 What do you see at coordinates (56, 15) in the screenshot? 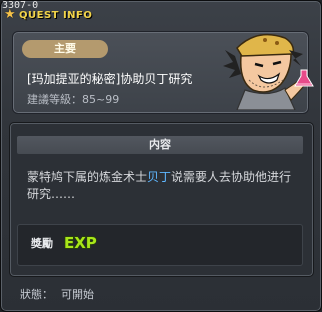
I see `window-title: QUEST INFO` at bounding box center [56, 15].